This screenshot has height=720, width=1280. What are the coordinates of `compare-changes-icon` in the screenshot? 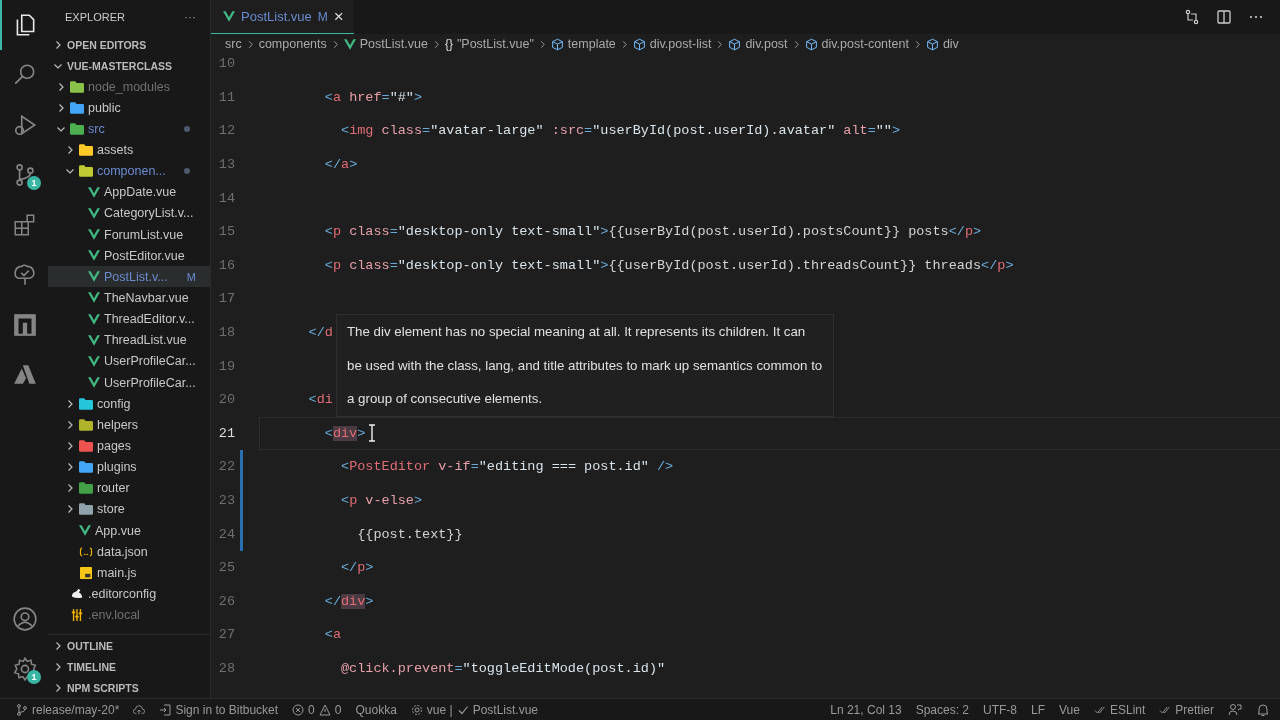 It's located at (1192, 17).